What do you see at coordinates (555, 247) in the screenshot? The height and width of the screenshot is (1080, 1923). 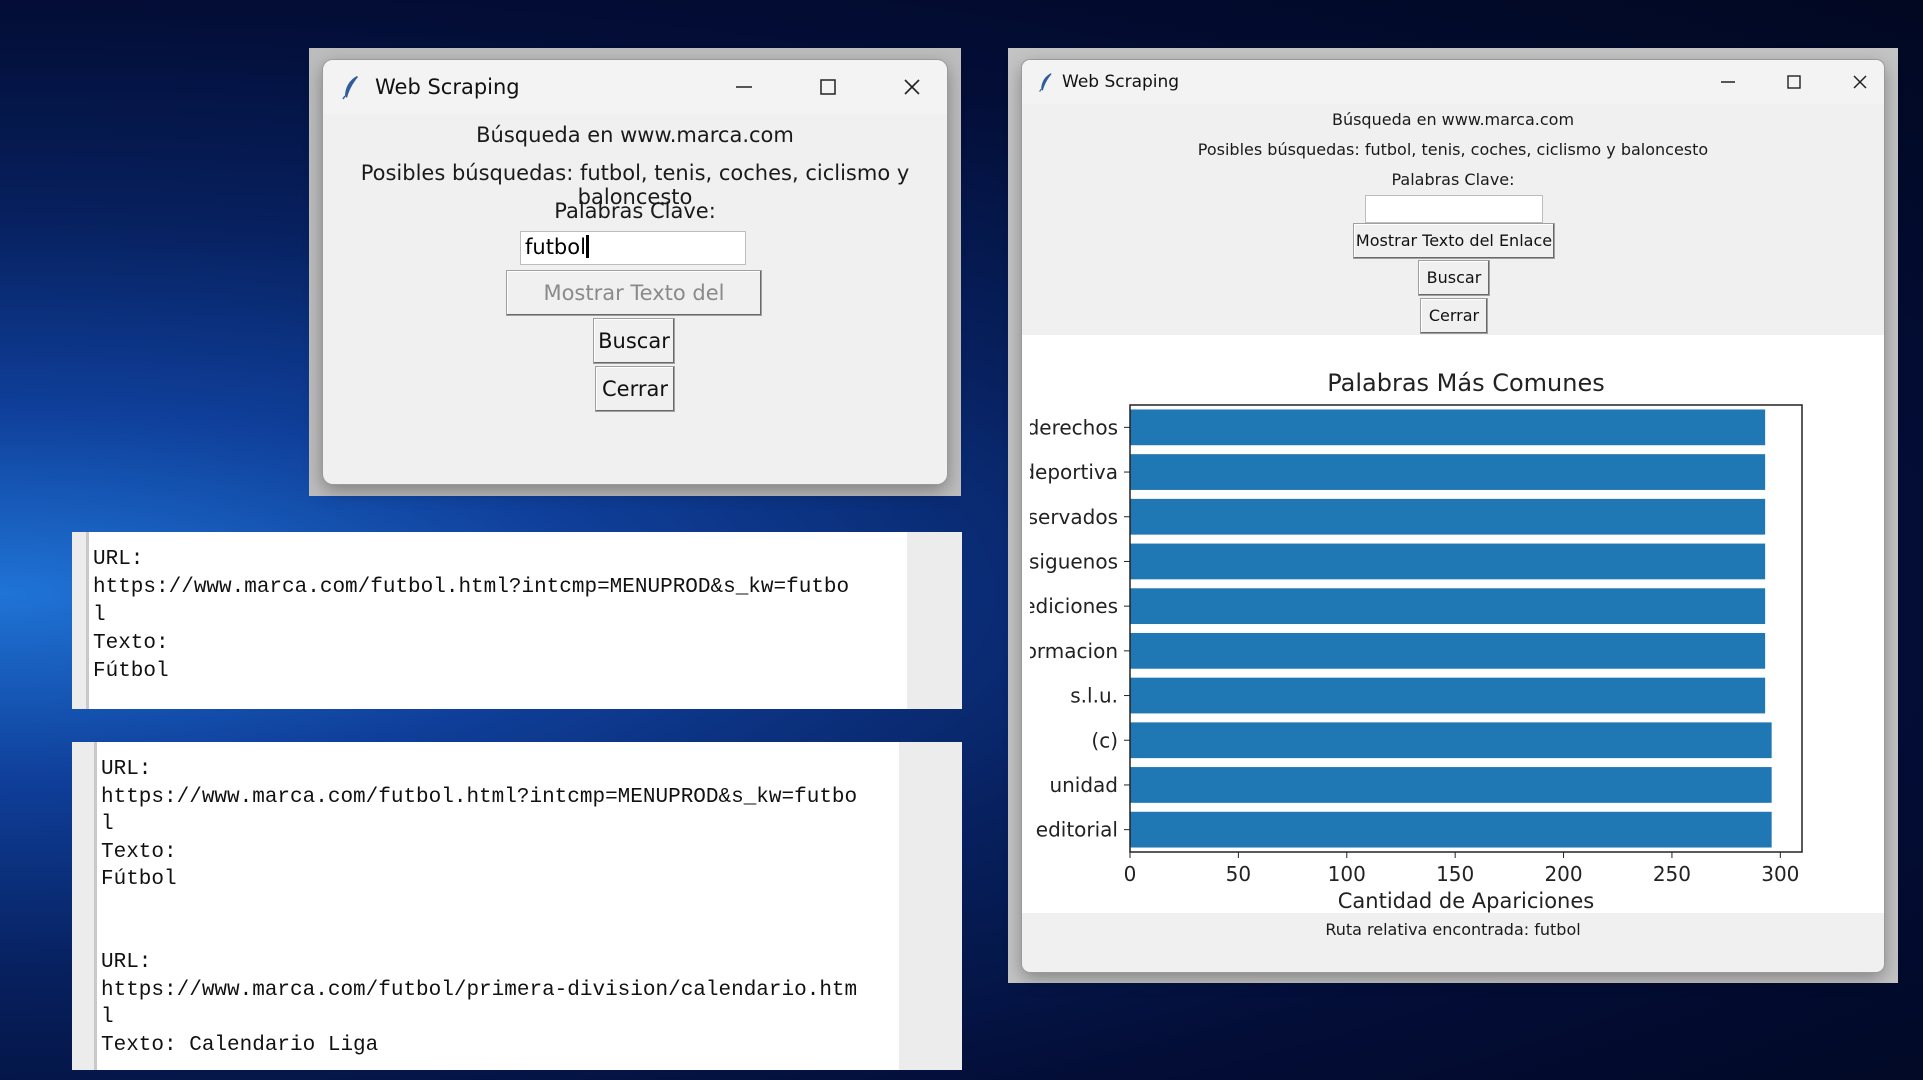 I see `left-keywords-value: futbol` at bounding box center [555, 247].